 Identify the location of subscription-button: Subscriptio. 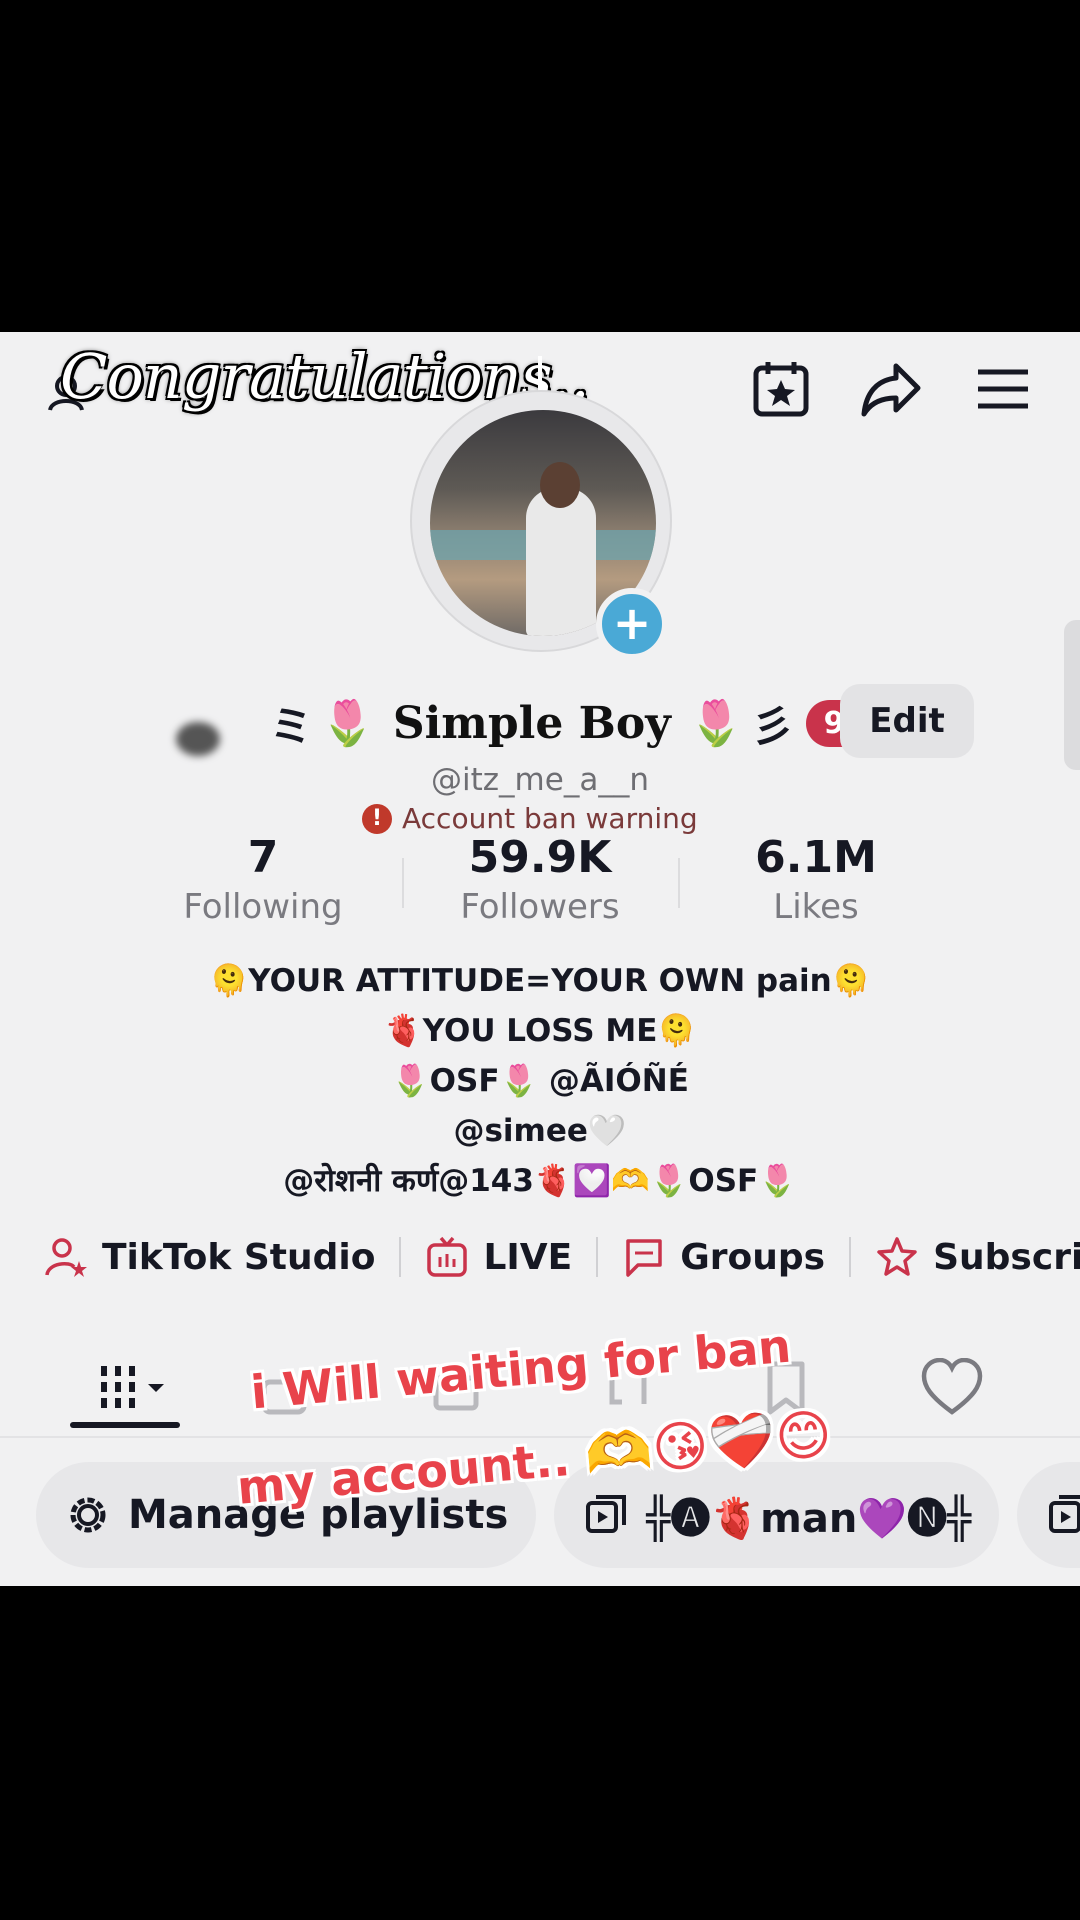
(977, 1257).